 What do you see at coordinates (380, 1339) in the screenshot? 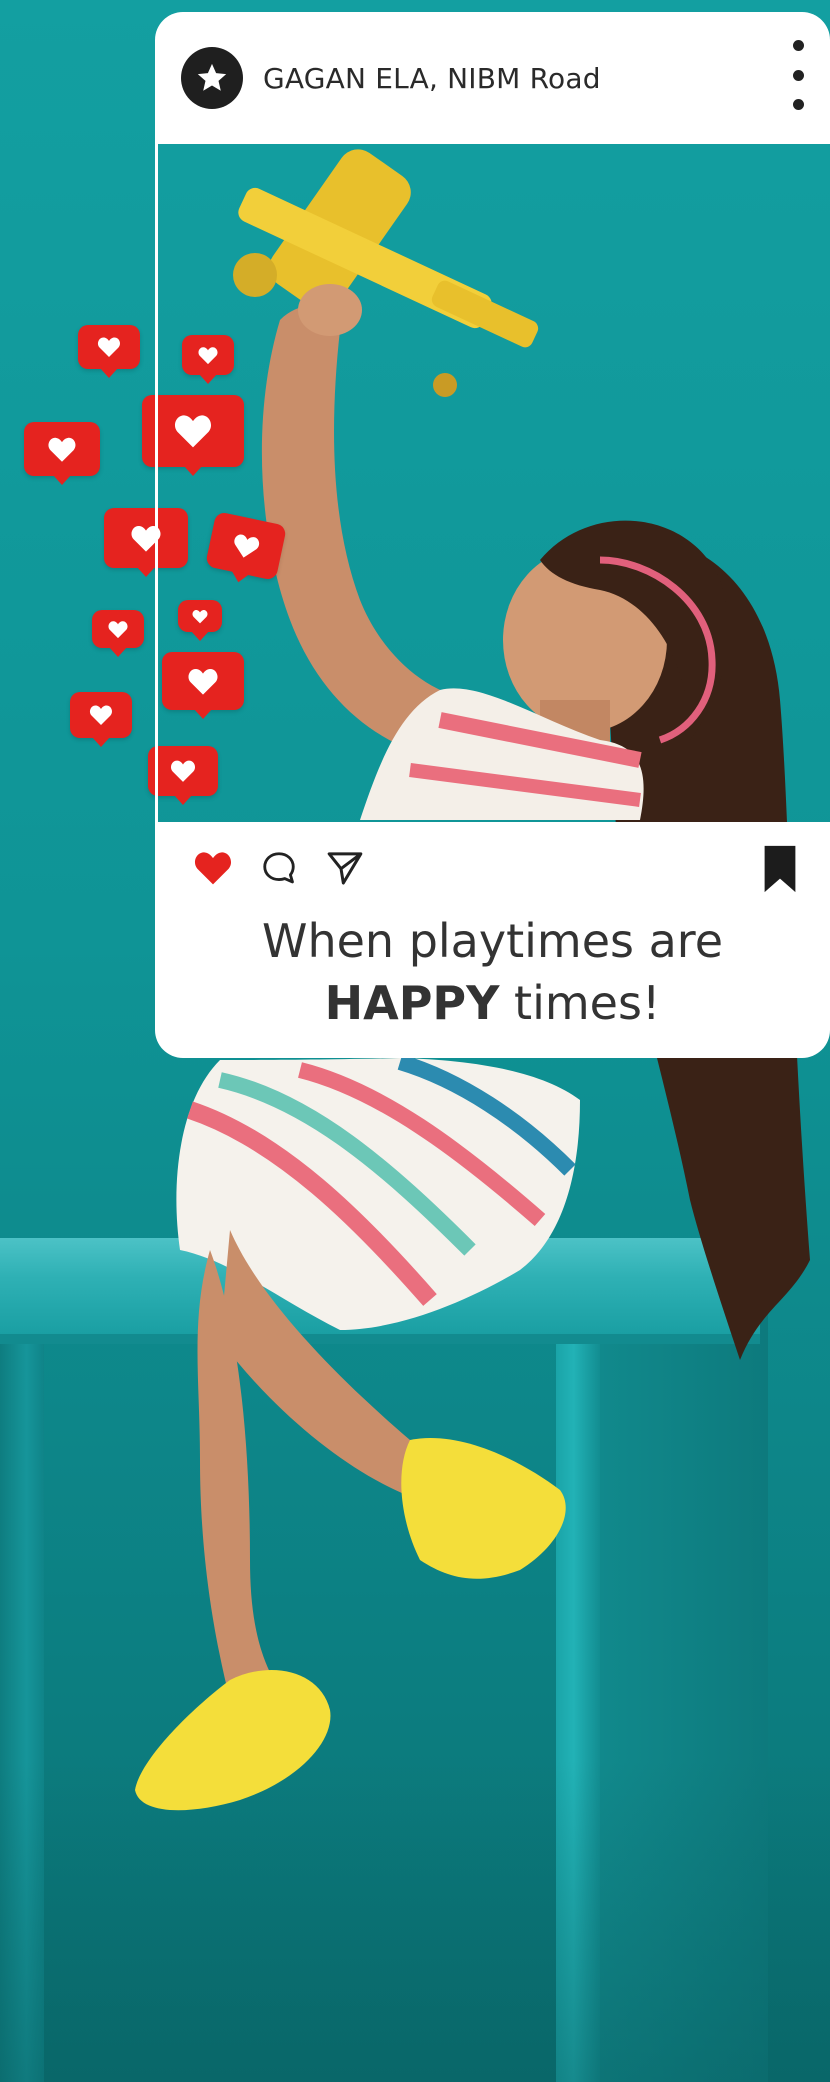
I see `table-edge` at bounding box center [380, 1339].